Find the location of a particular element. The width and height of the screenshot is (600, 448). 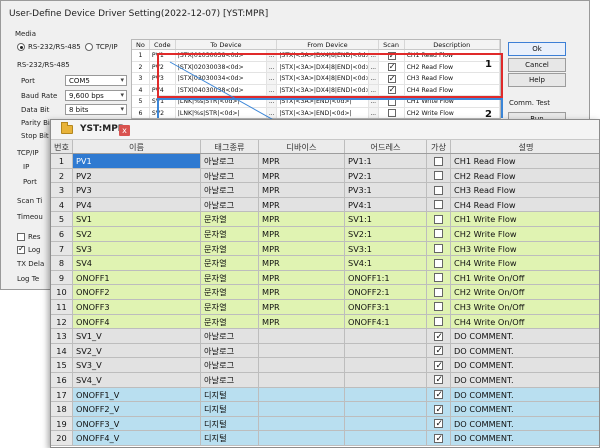

tag-row: 18ONOFF2_V디지털 DO COMMENT. is located at coordinates (325, 409).